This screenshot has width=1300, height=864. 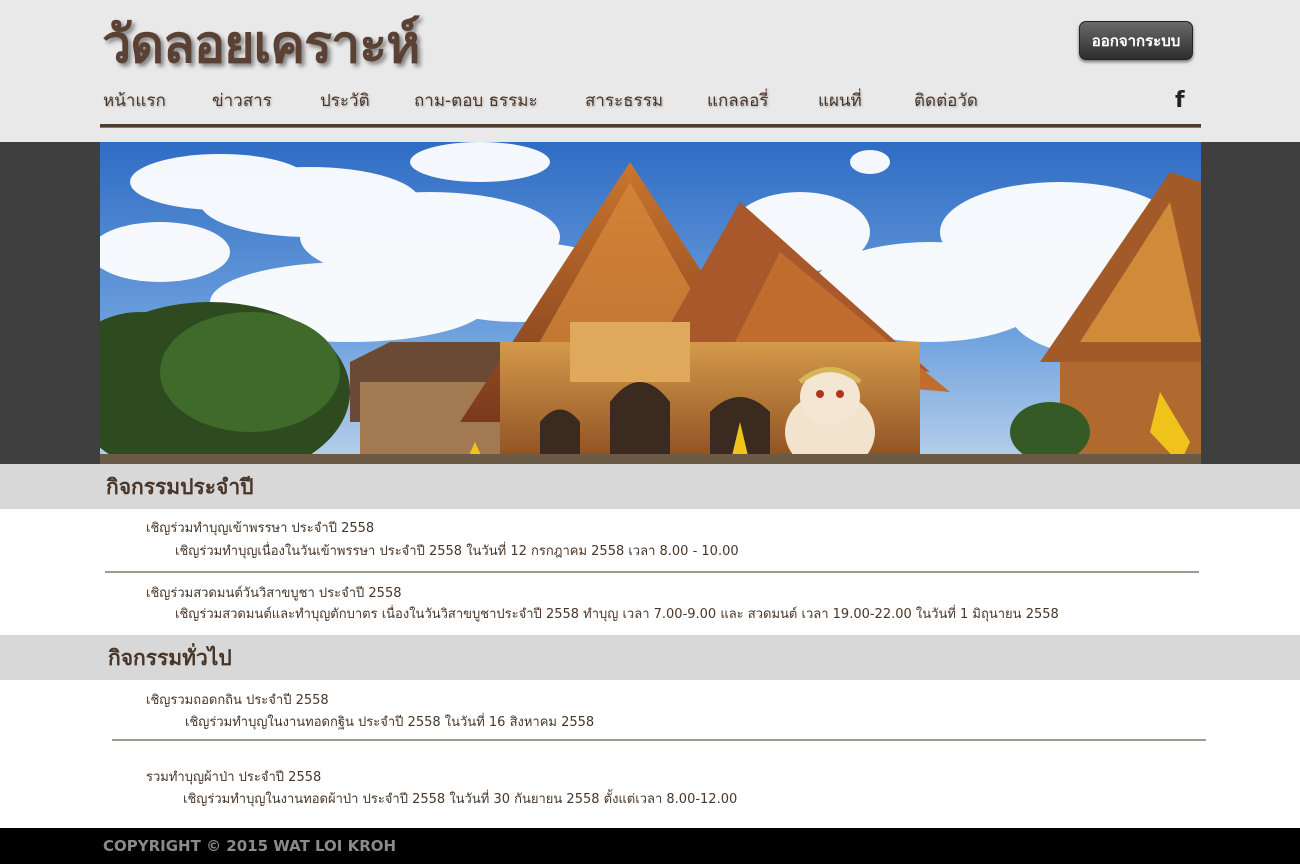 What do you see at coordinates (476, 101) in the screenshot?
I see `nav-item-dhamma-qa: ถาม-ตอบ ธรรมะ` at bounding box center [476, 101].